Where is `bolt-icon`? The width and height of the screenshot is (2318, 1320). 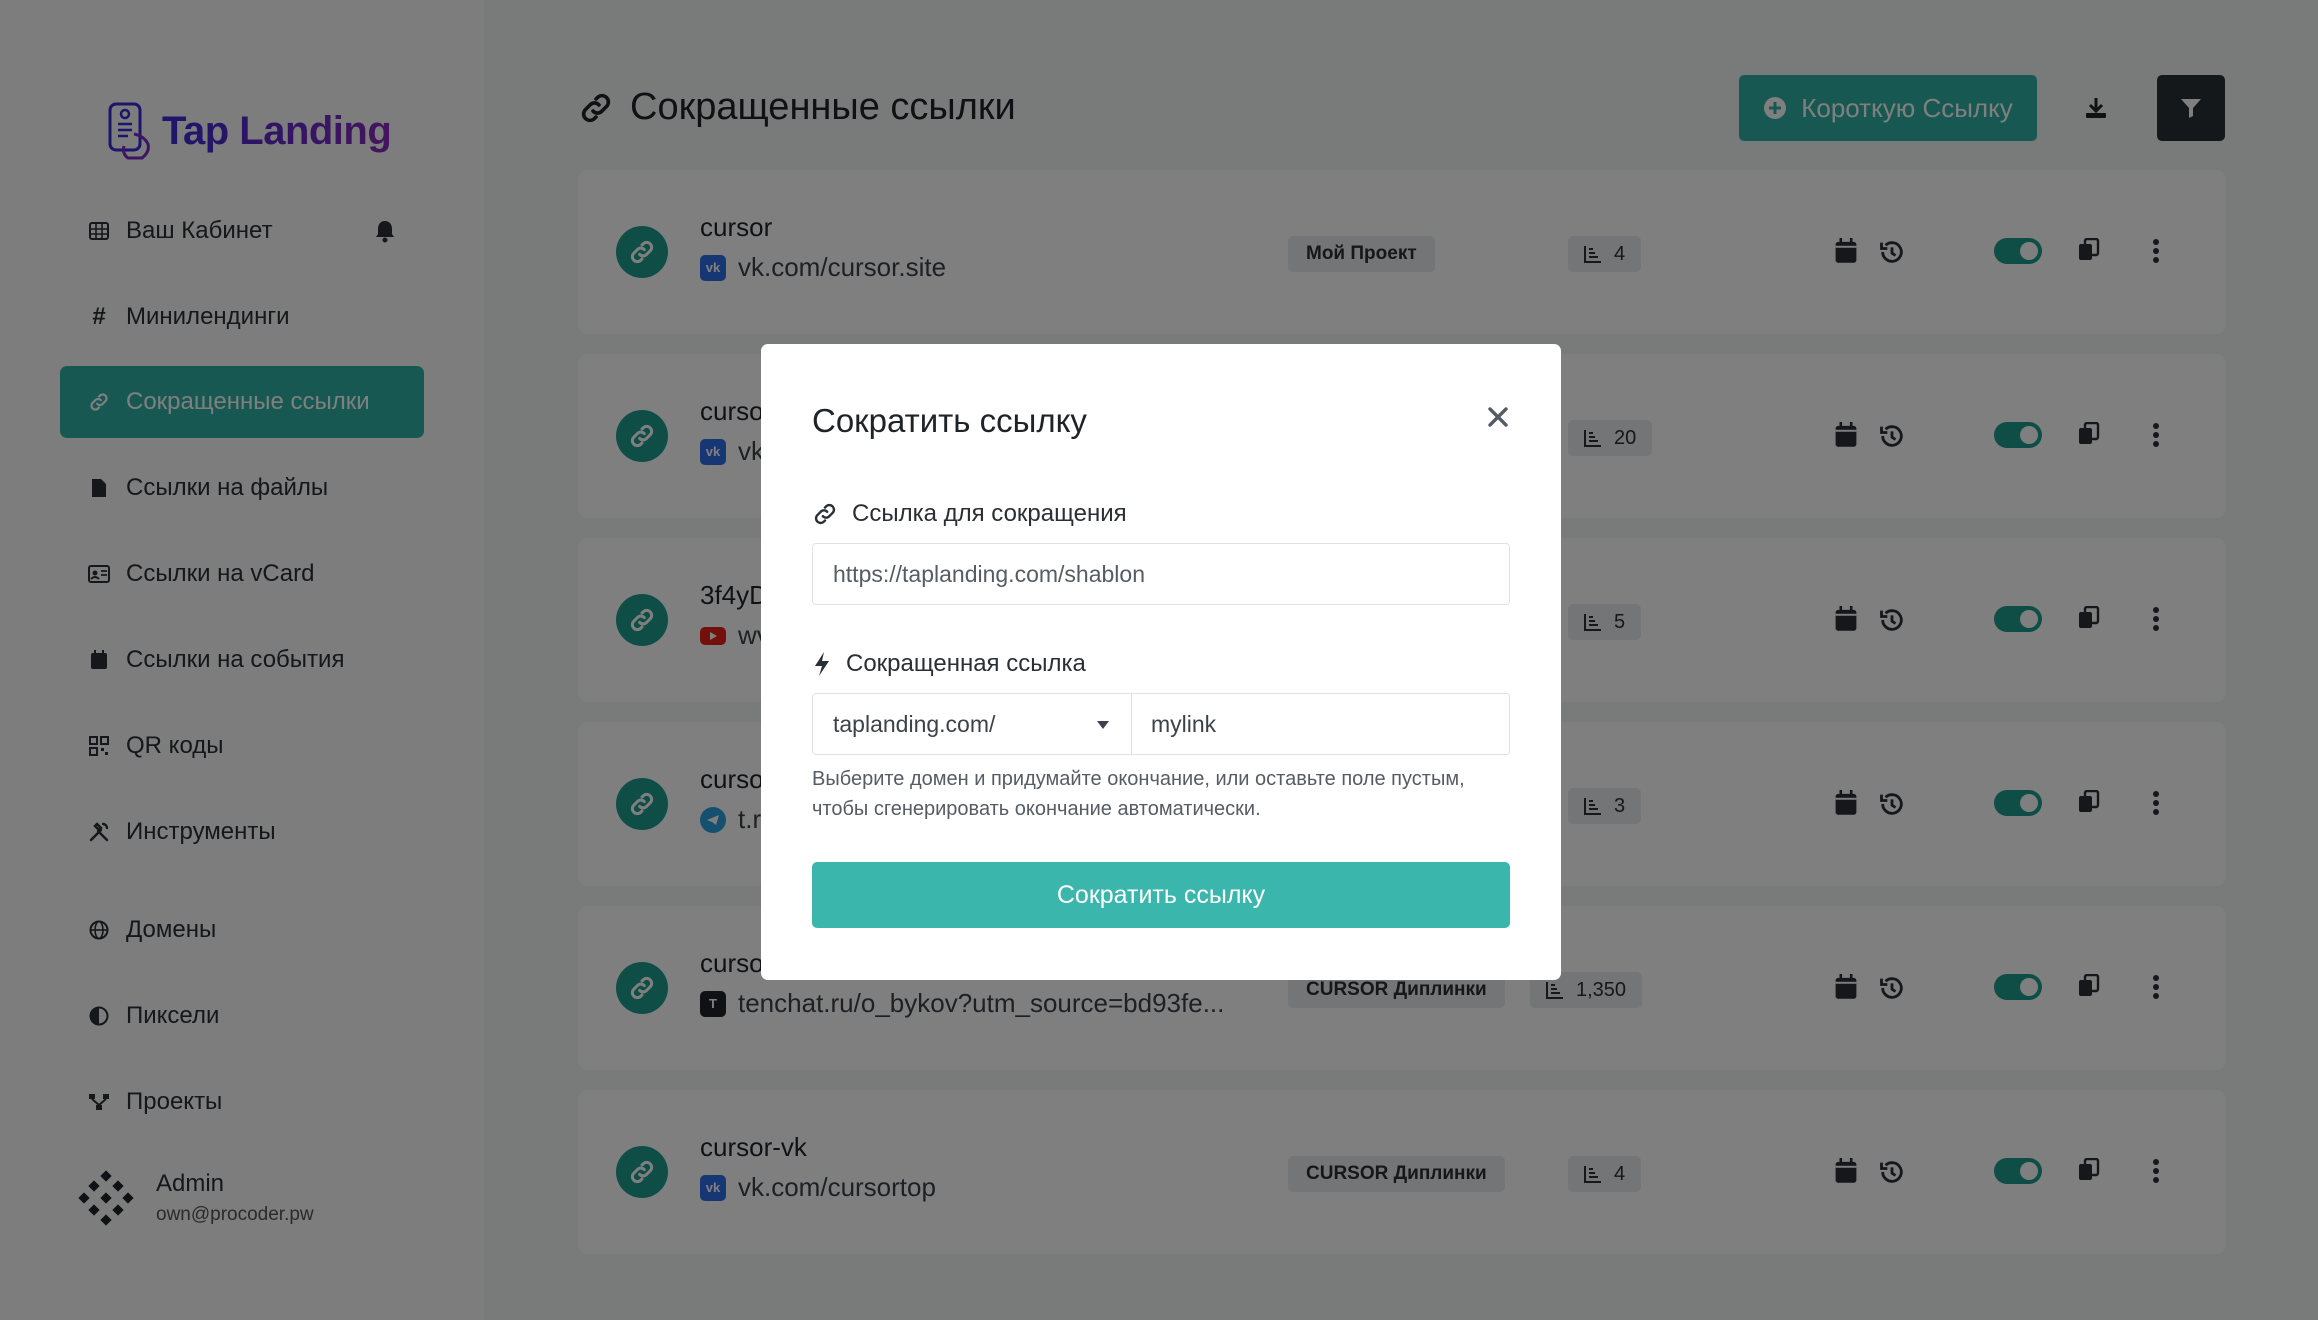
bolt-icon is located at coordinates (822, 664).